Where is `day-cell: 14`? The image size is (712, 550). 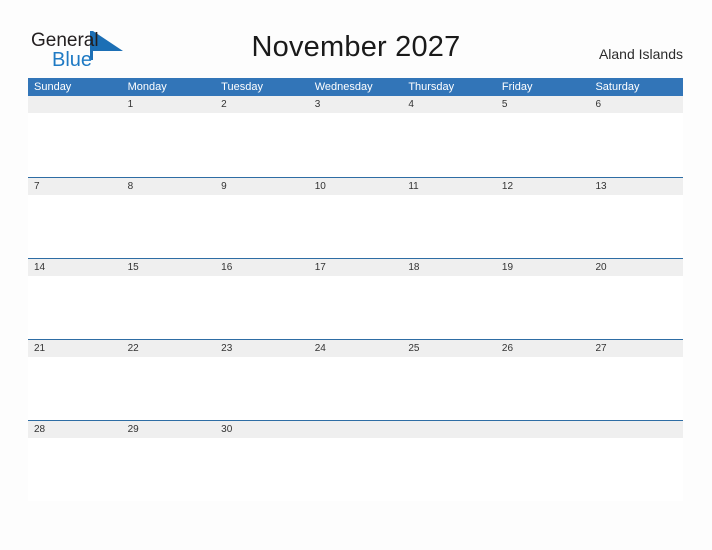 day-cell: 14 is located at coordinates (75, 299).